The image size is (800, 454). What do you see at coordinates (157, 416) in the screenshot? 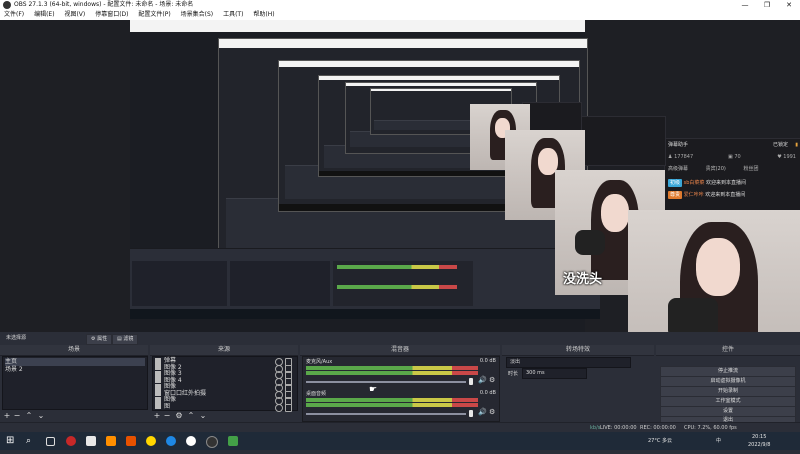
I see `add-source-button: +` at bounding box center [157, 416].